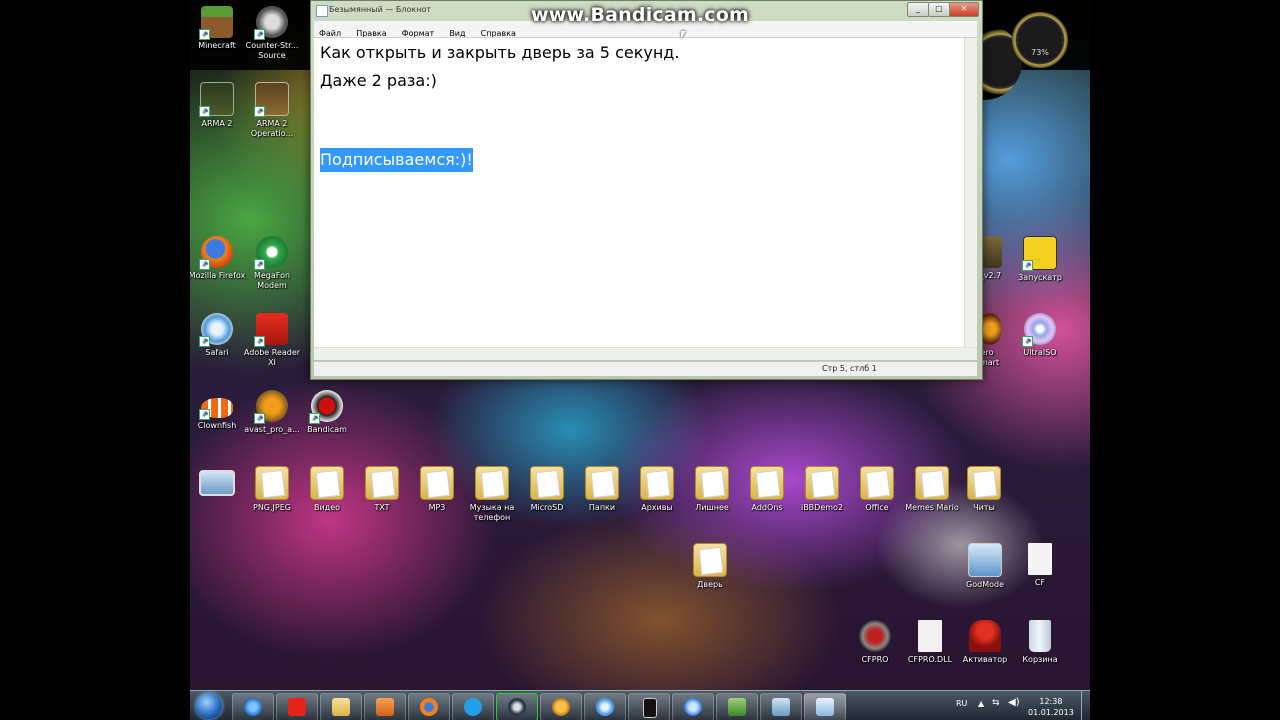  Describe the element at coordinates (683, 35) in the screenshot. I see `mouse-cursor-icon` at that location.